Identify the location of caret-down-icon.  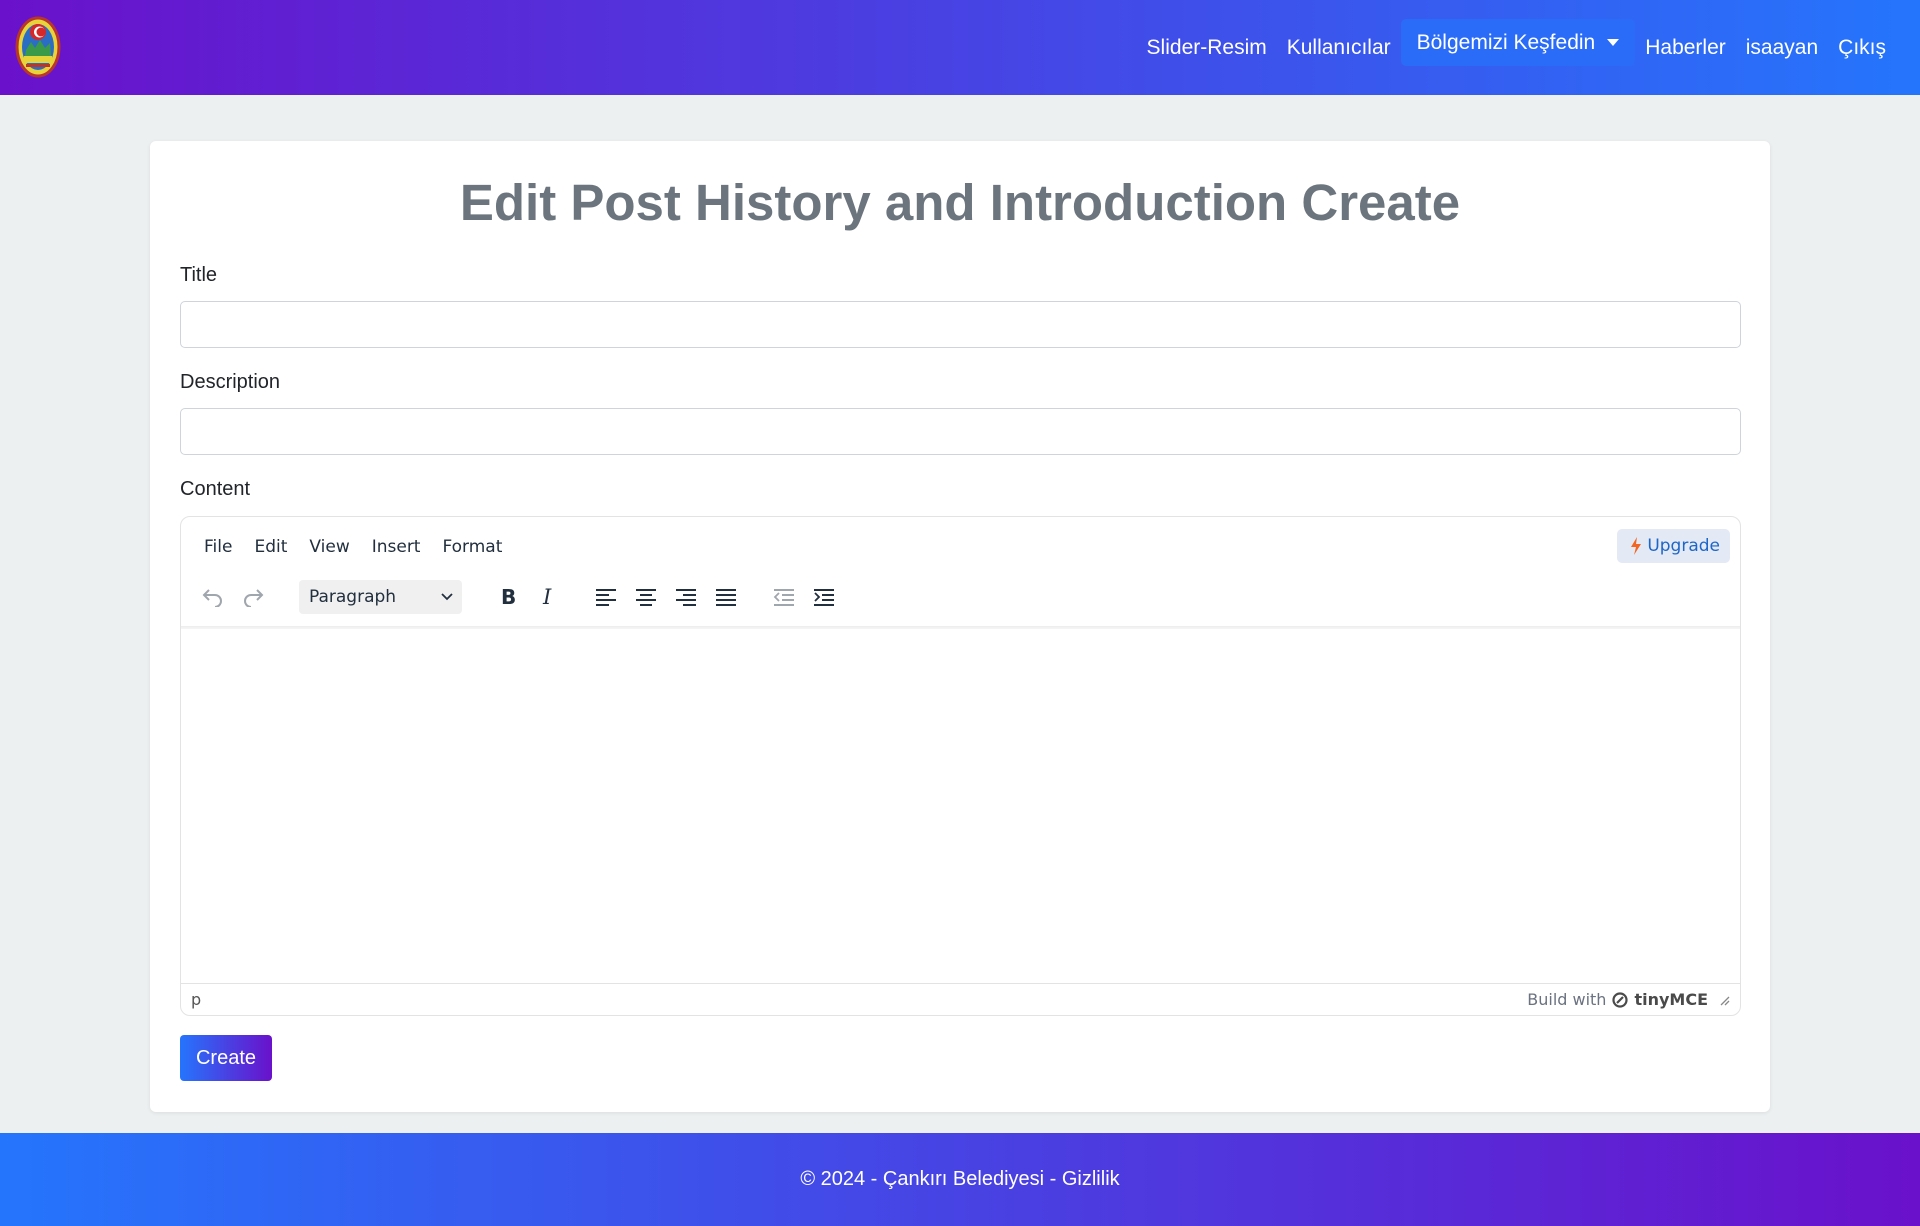
(1613, 42).